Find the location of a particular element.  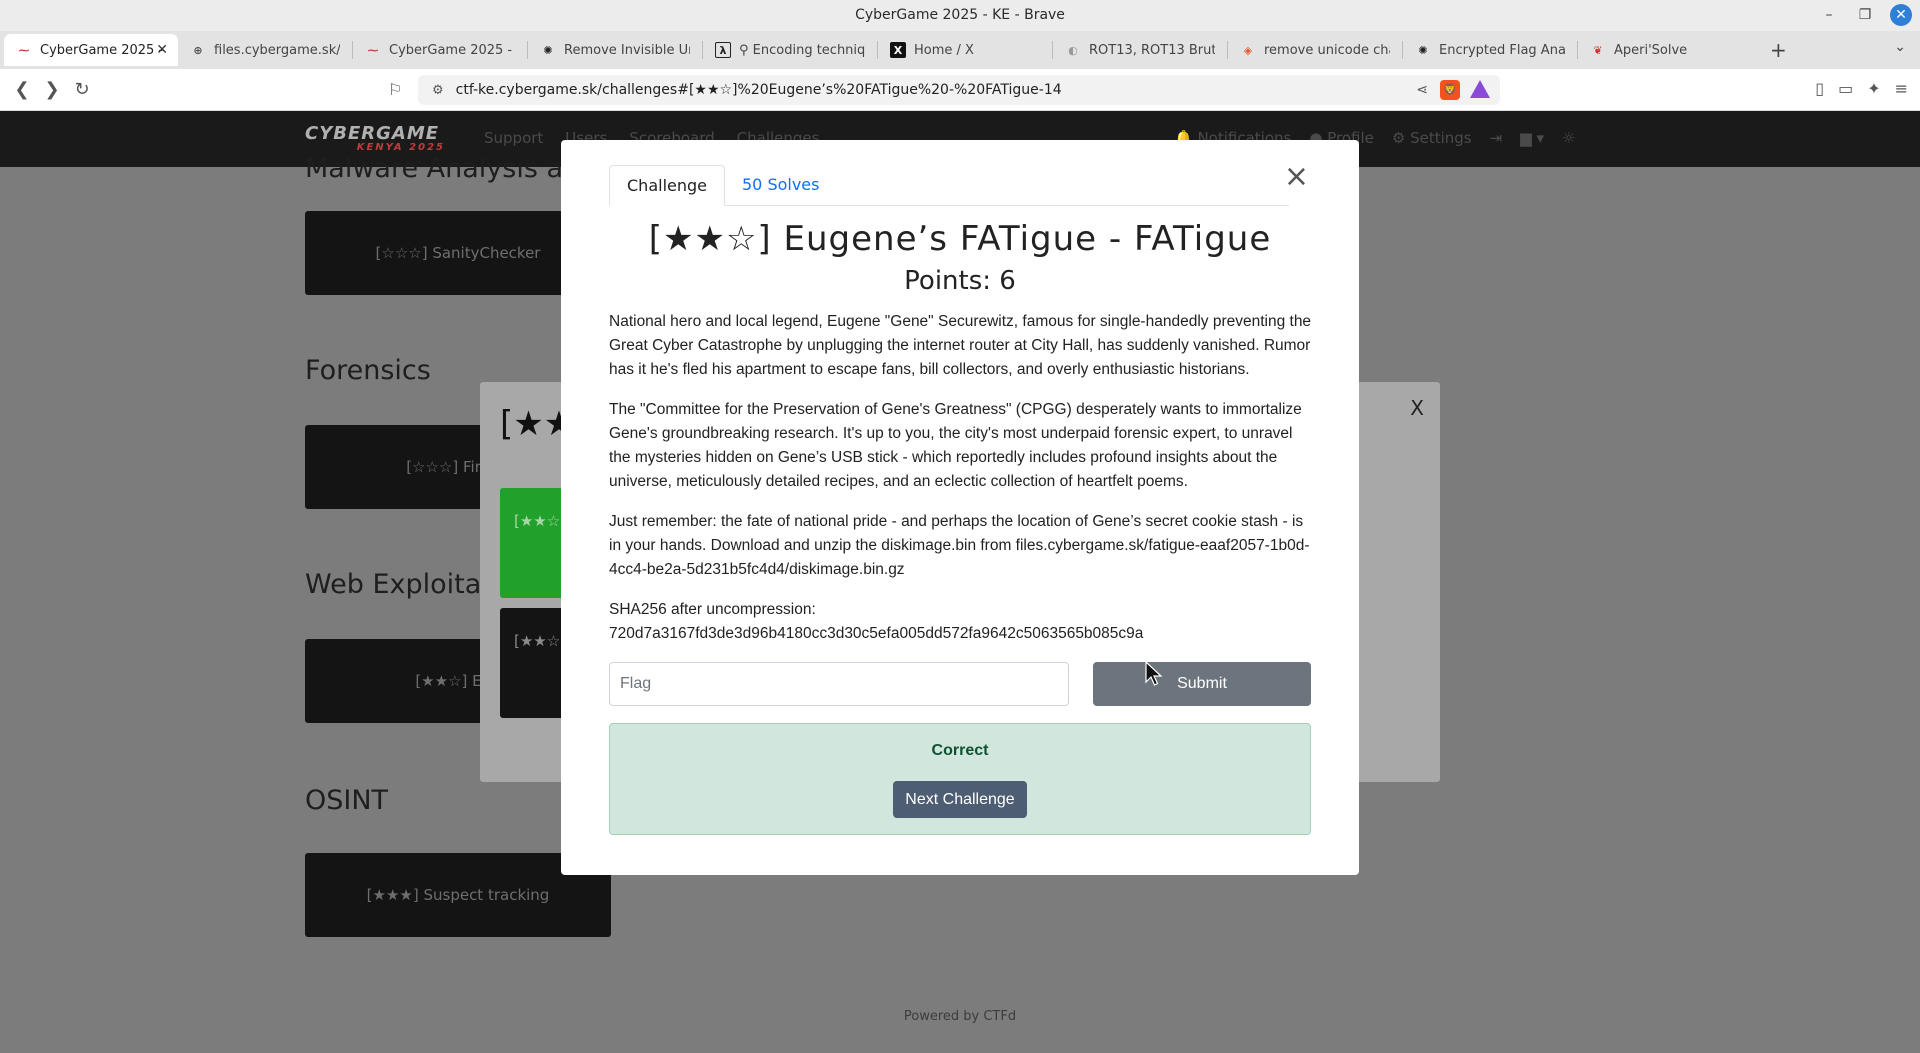

x-icon: X is located at coordinates (898, 50).